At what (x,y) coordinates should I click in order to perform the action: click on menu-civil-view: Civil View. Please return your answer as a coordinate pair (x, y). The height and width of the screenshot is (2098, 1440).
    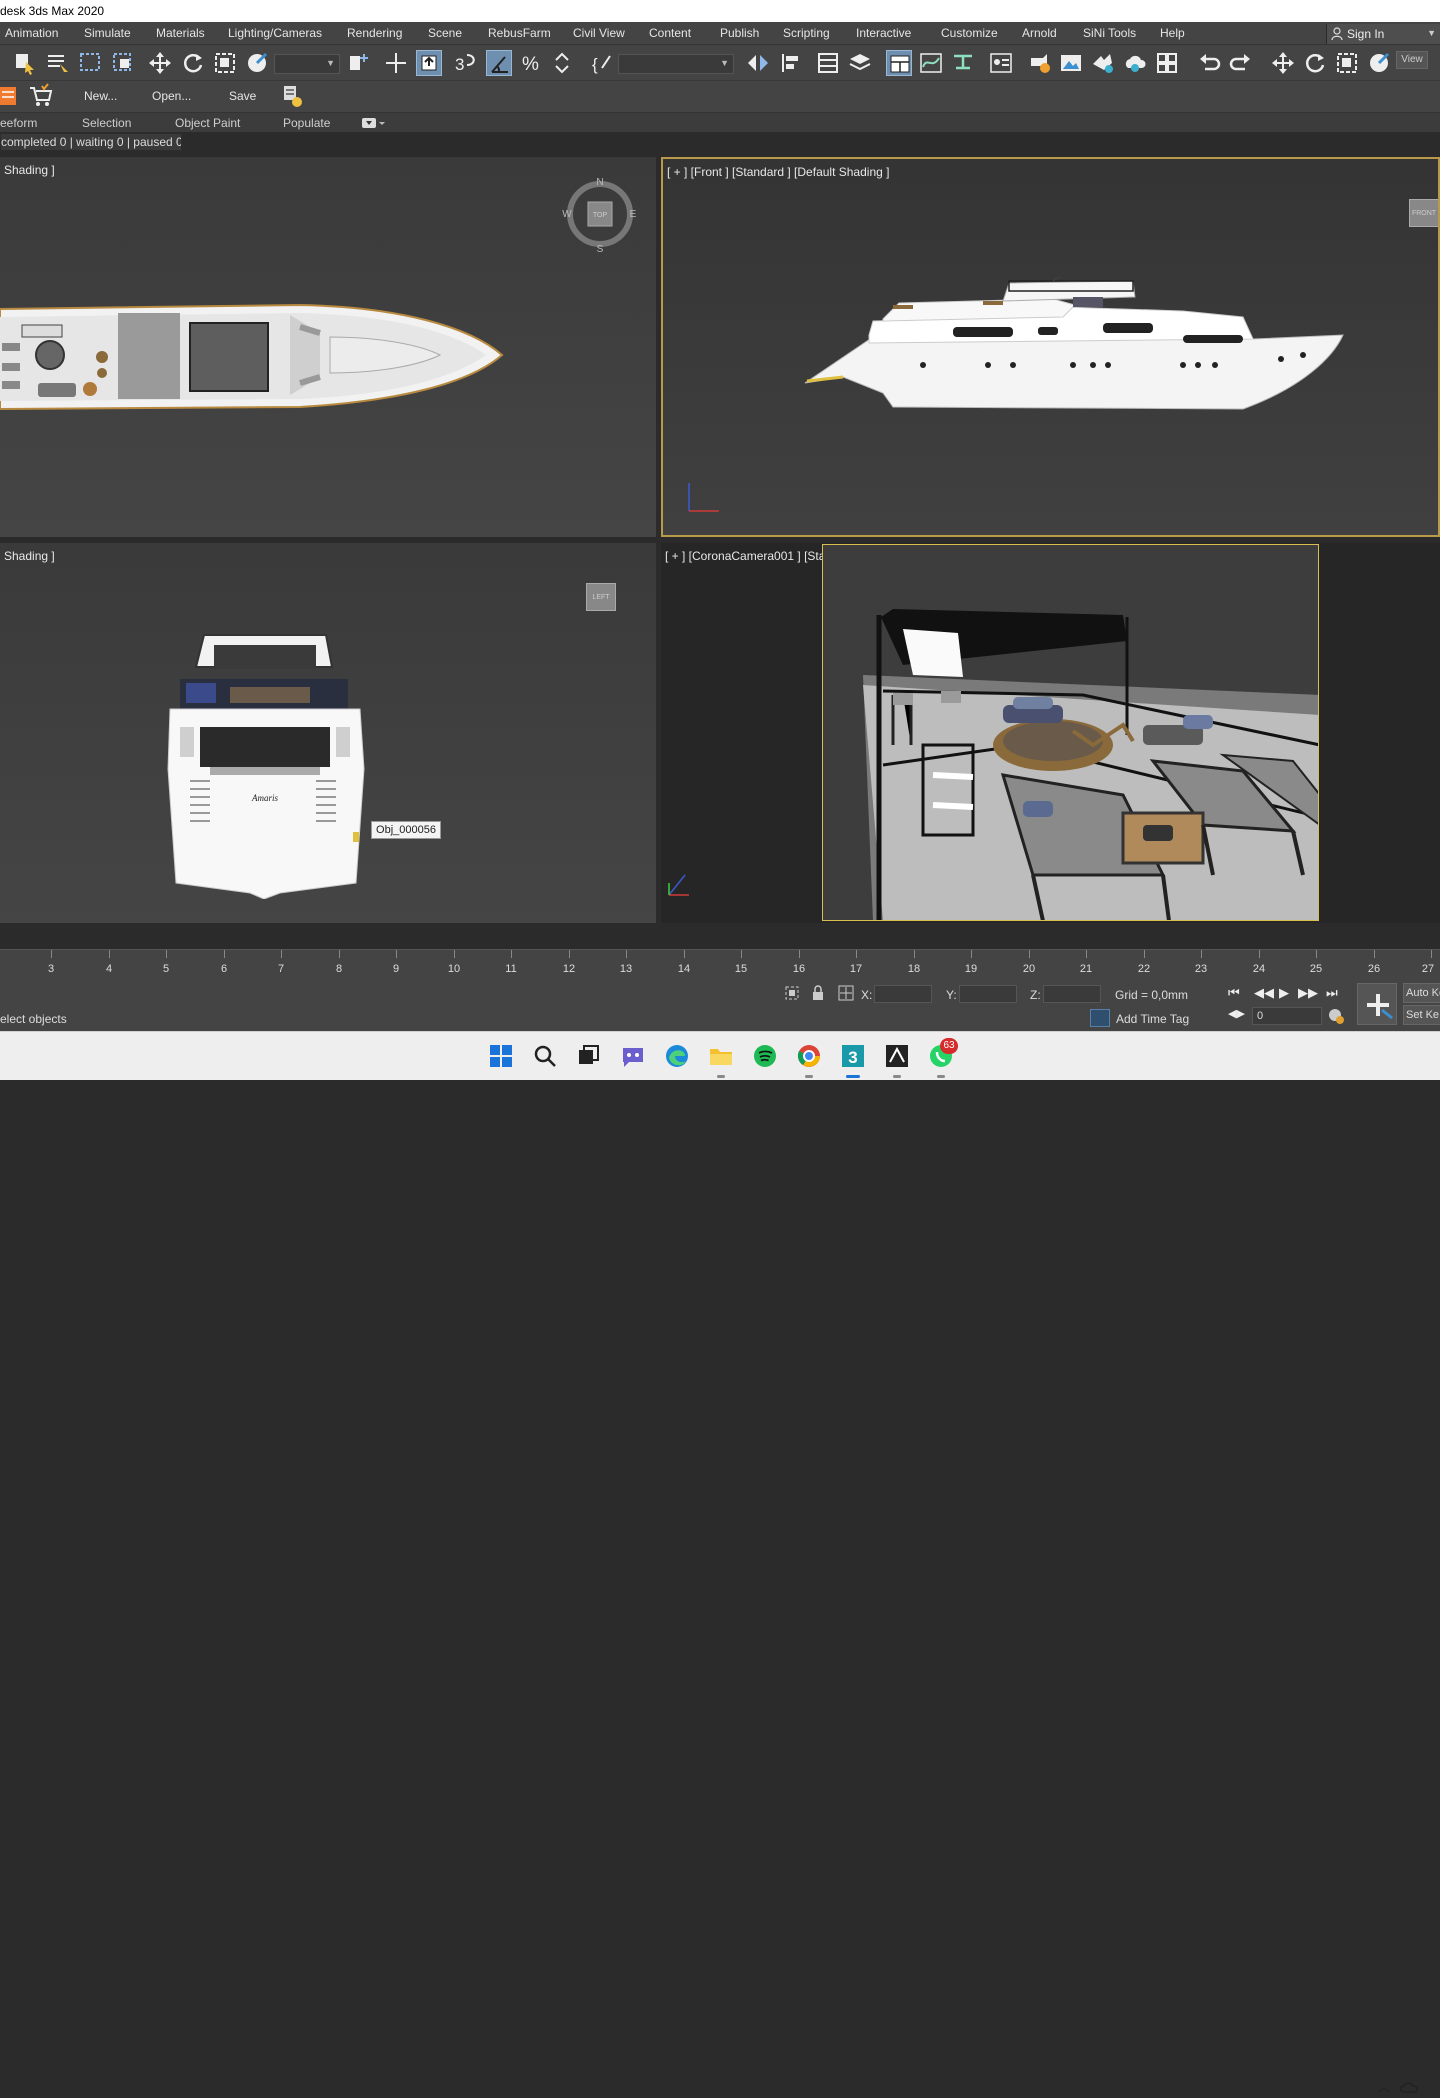
    Looking at the image, I should click on (599, 33).